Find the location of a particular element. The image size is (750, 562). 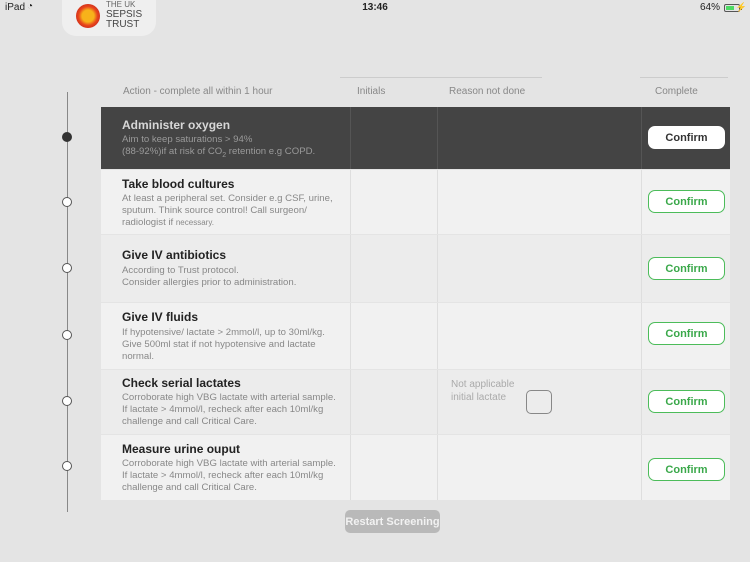

restart-screening-button: Restart Screening is located at coordinates (392, 521).